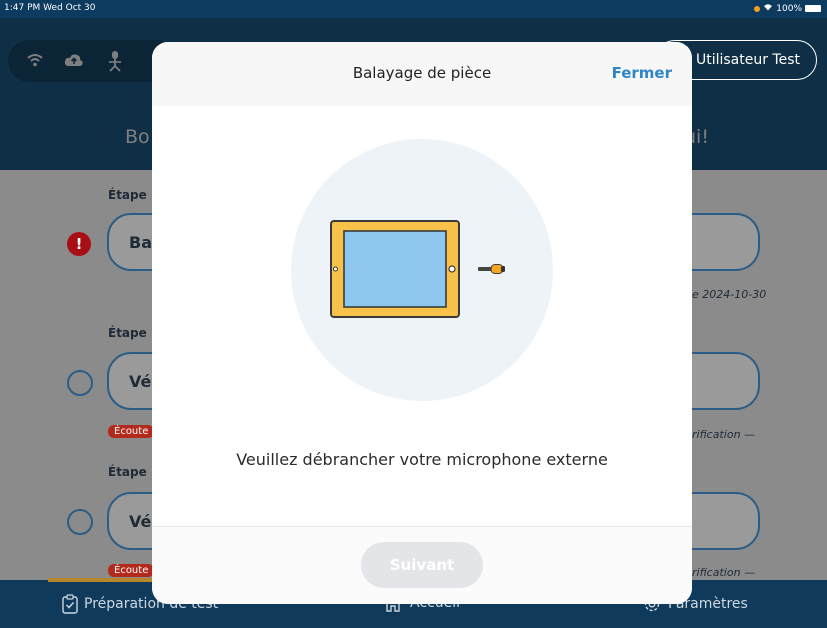  I want to click on status-bar: 1:47 PM Wed Oct 30 100%, so click(413, 9).